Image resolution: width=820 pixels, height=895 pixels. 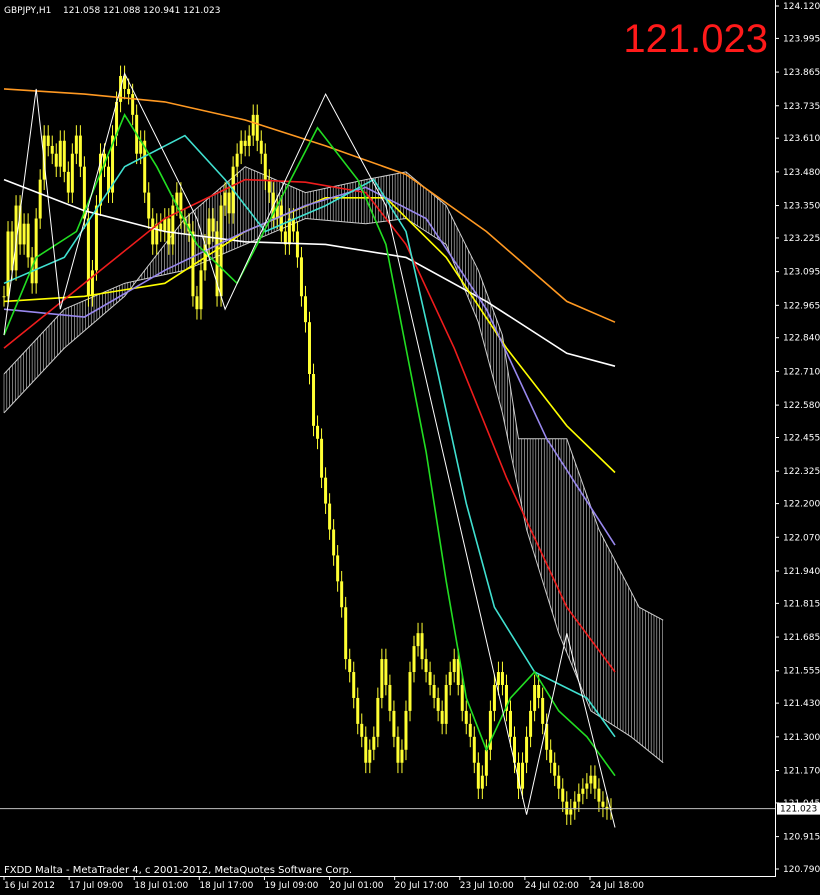 What do you see at coordinates (552, 886) in the screenshot?
I see `x-tick-label: 24 Jul 02:00` at bounding box center [552, 886].